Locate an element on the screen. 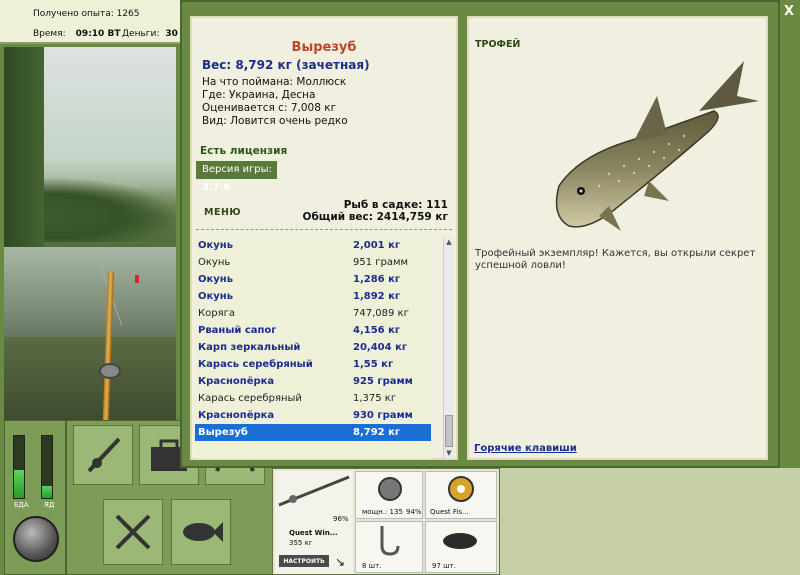 The image size is (800, 575). trophy-threshold-info: Оценивается с: 7,008 кг is located at coordinates (269, 108).